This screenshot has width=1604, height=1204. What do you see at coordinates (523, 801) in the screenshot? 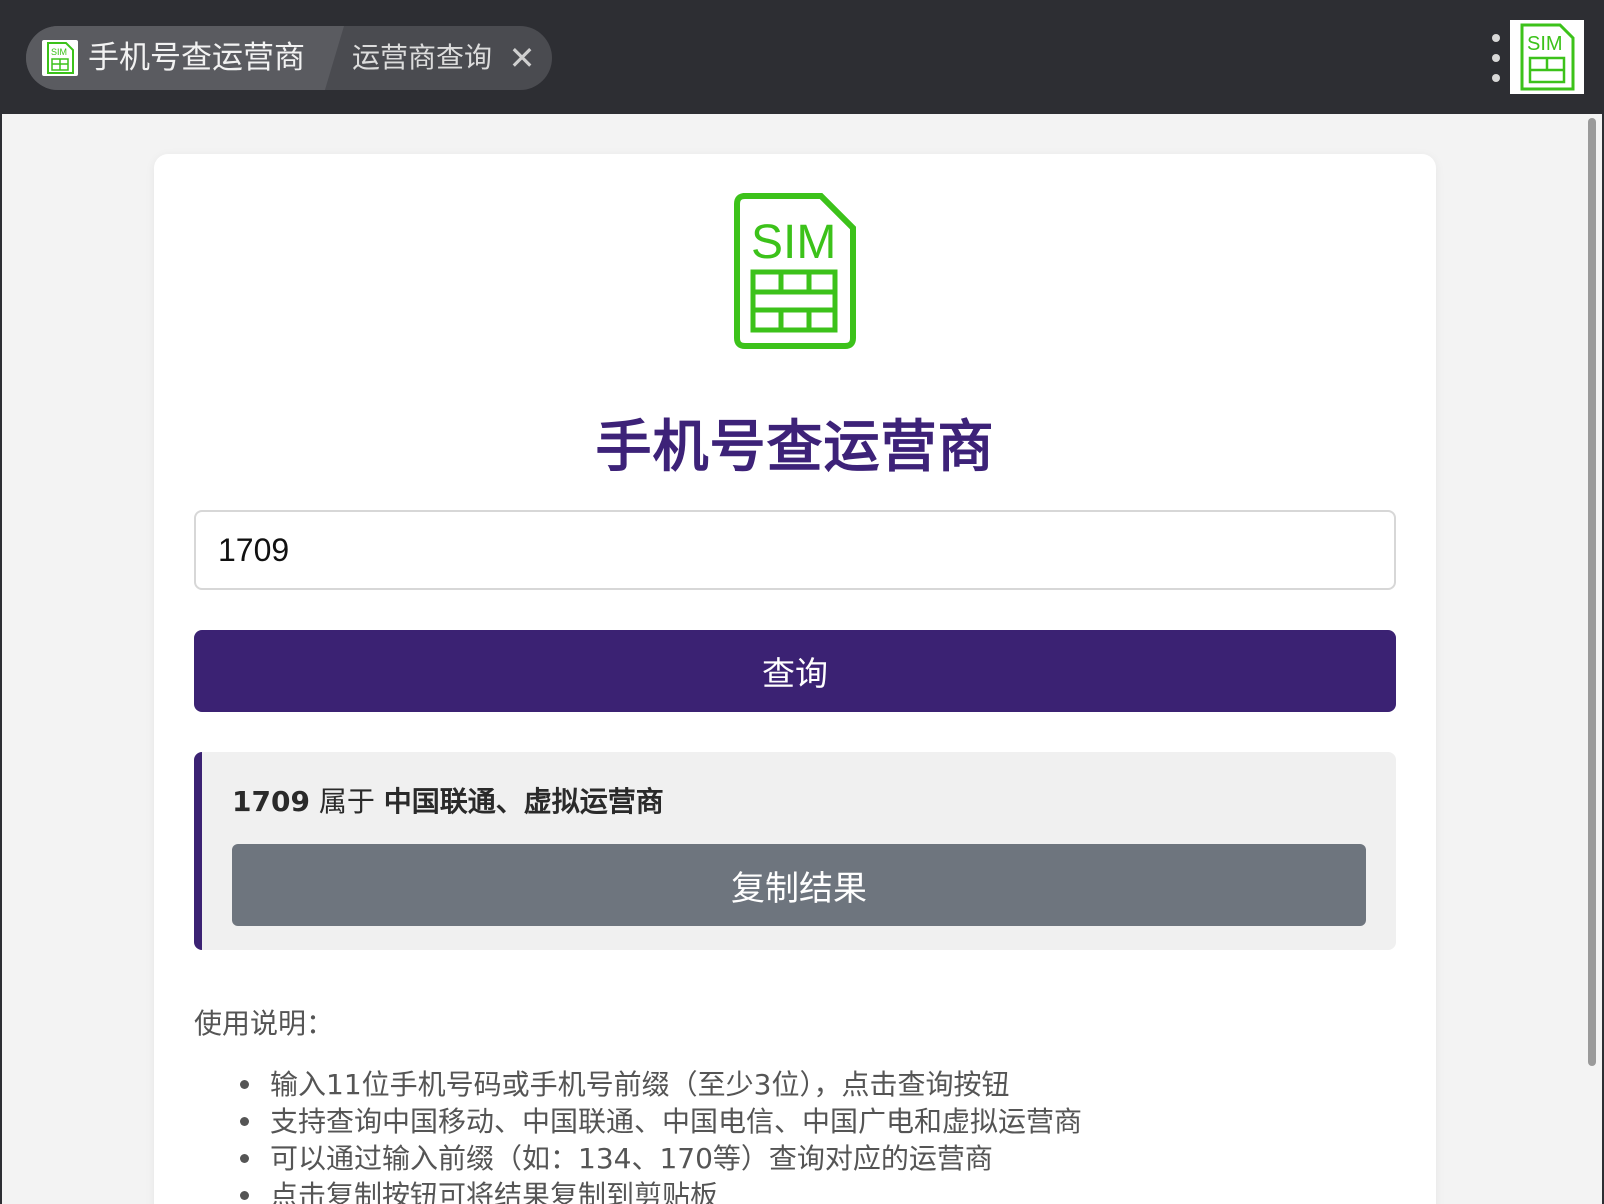
I see `result-carrier: 中国联通、虚拟运营商` at bounding box center [523, 801].